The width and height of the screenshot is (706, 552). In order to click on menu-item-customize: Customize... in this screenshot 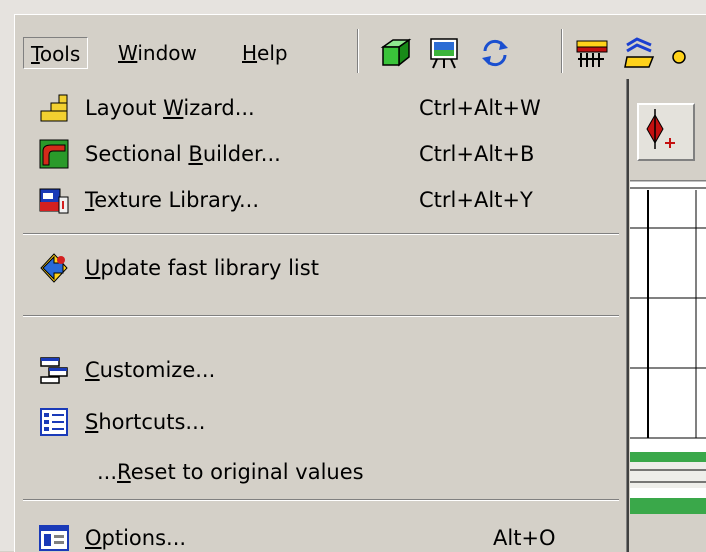, I will do `click(315, 370)`.